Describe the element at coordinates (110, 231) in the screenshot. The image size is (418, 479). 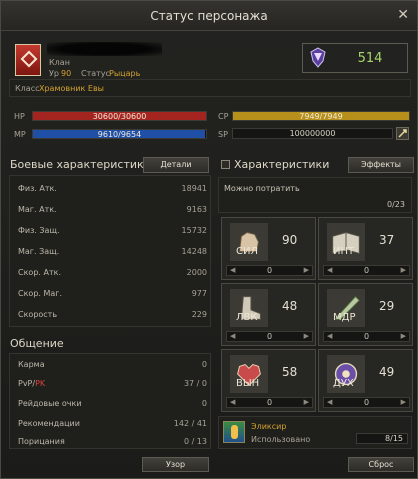
I see `combat-stat-row: Физ. Защ. 15732` at that location.